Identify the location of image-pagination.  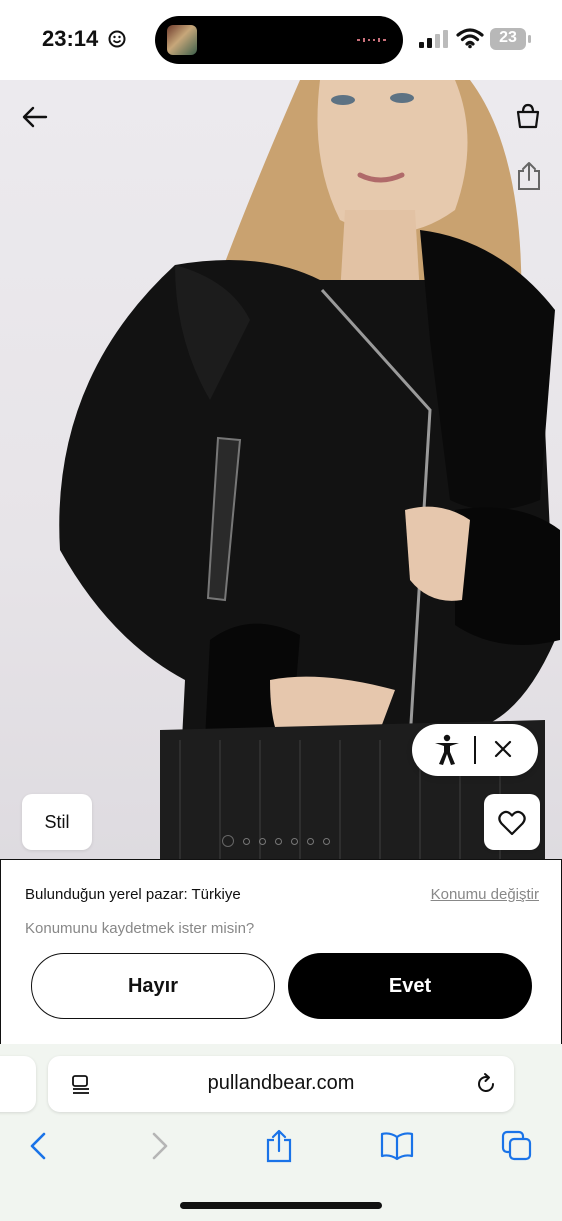
(276, 841).